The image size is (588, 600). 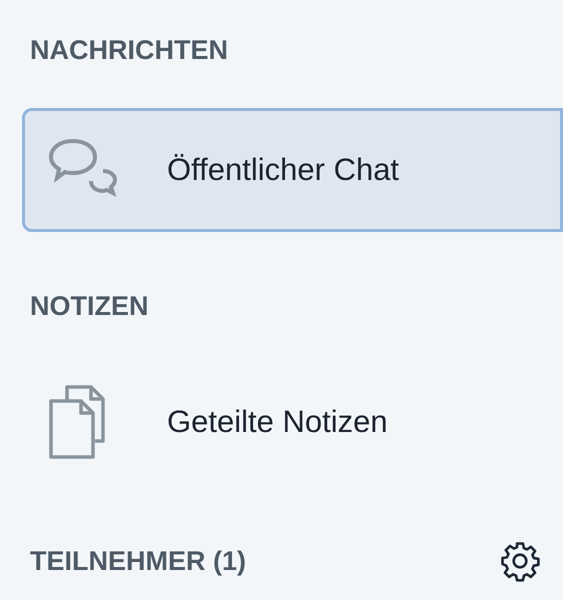 What do you see at coordinates (520, 561) in the screenshot?
I see `settings-icon` at bounding box center [520, 561].